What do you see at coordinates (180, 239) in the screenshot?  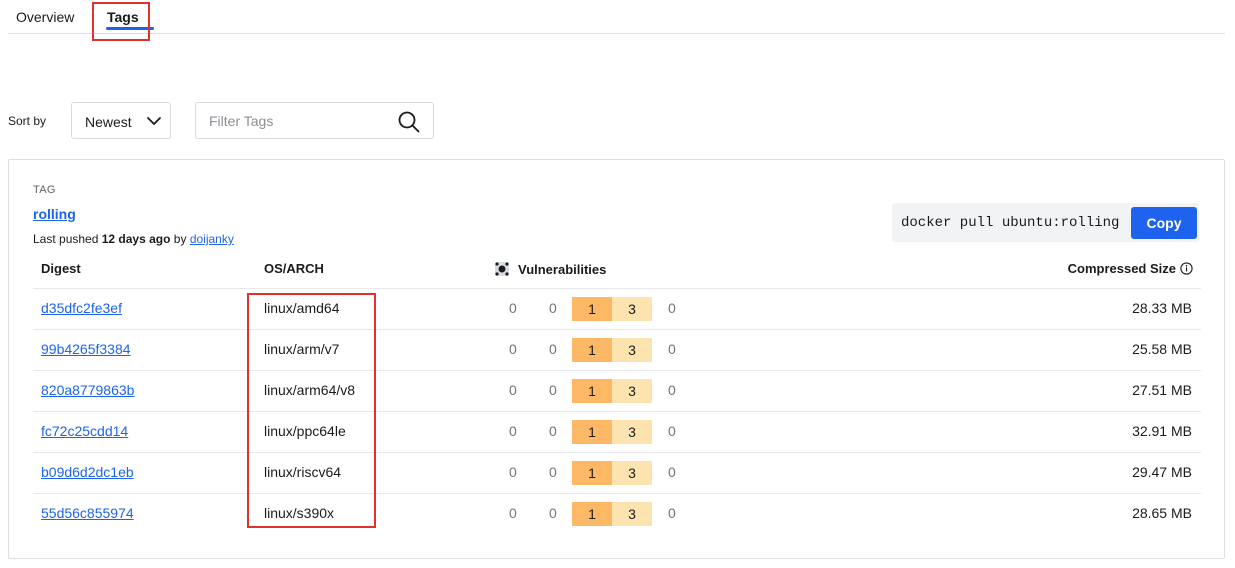 I see `pushed-by: by` at bounding box center [180, 239].